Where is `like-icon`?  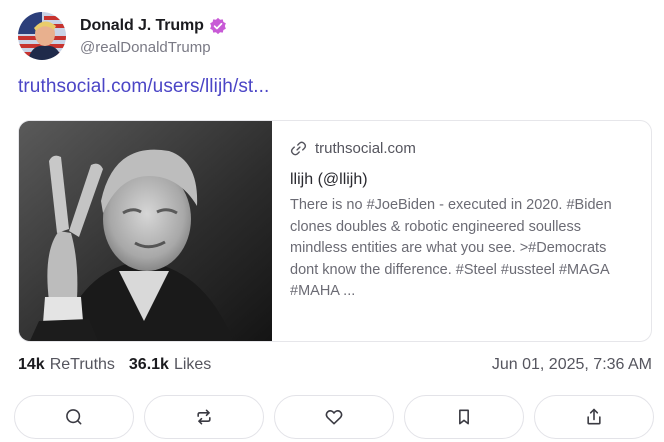
like-icon is located at coordinates (334, 417).